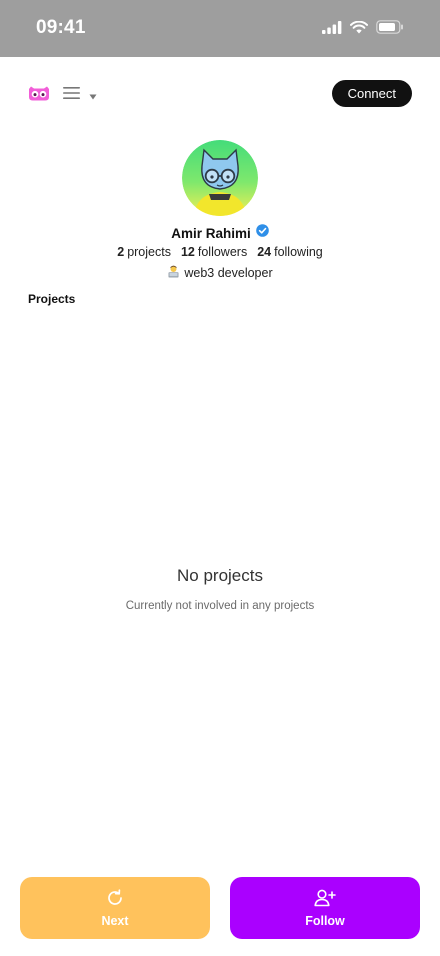  Describe the element at coordinates (264, 252) in the screenshot. I see `following-count: 24` at that location.